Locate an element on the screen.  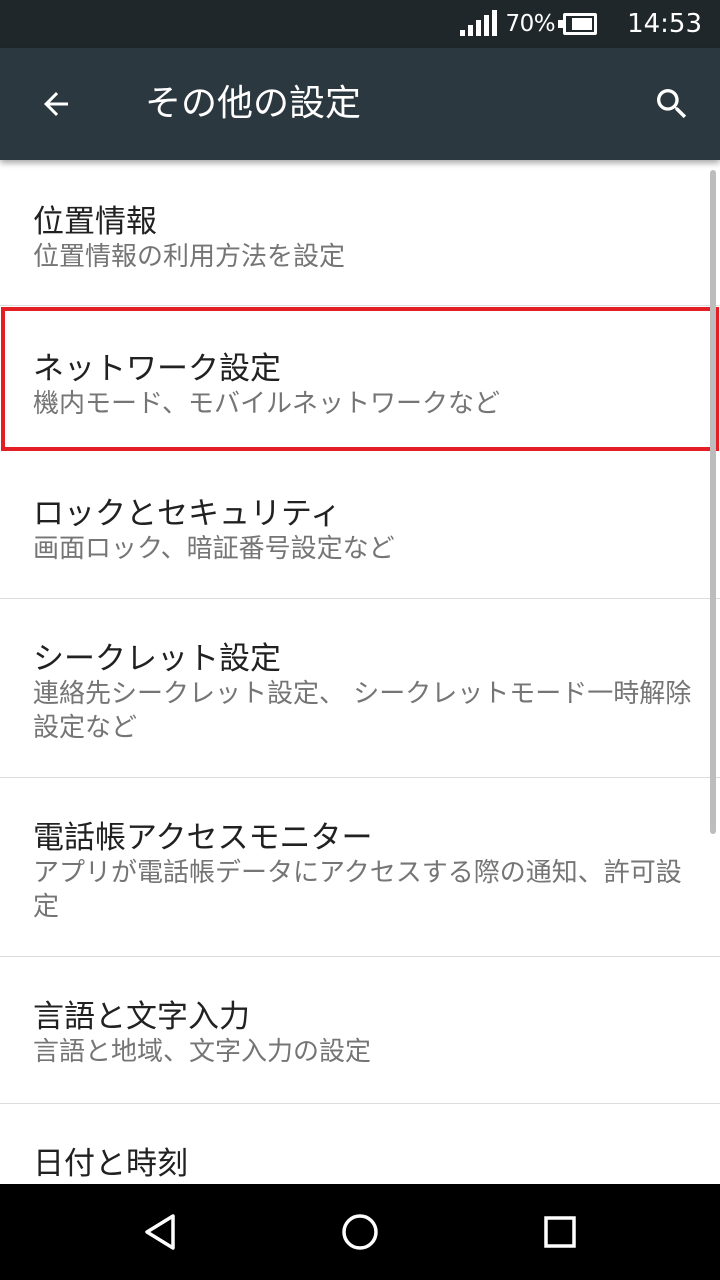
settings-item-language-input: 言語と文字入力 言語と地域、文字入力の設定 is located at coordinates (360, 1030).